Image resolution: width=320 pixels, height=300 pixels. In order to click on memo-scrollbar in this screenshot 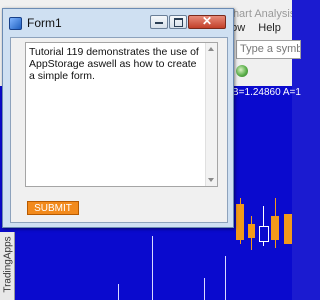, I will do `click(211, 114)`.